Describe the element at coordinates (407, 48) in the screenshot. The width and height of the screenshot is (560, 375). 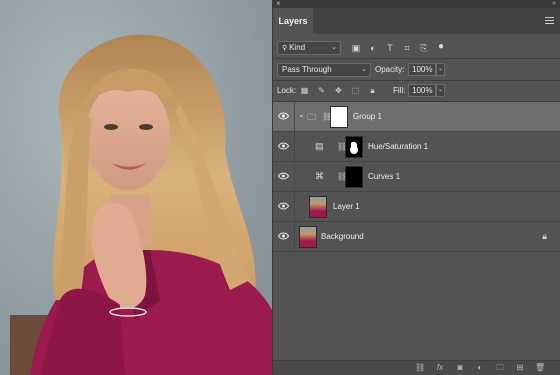
I see `shape-filter-icon: ⌗` at that location.